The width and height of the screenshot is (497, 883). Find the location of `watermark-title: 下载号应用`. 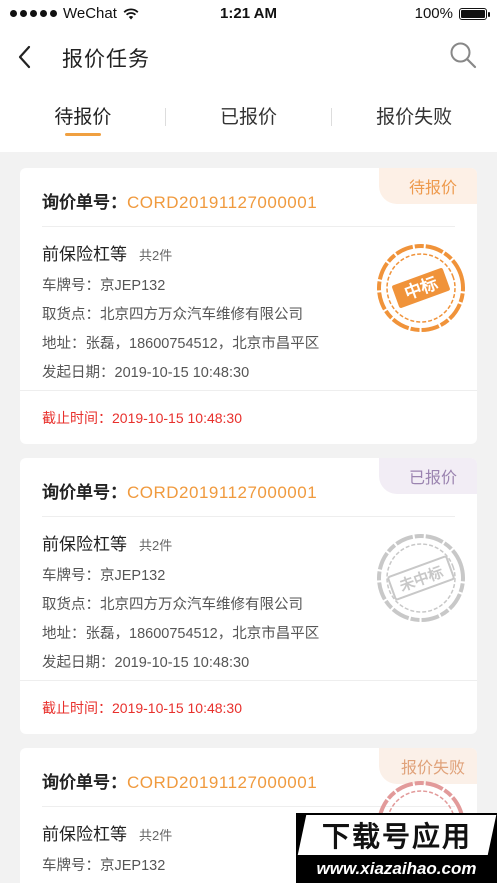

watermark-title: 下载号应用 is located at coordinates (396, 836).